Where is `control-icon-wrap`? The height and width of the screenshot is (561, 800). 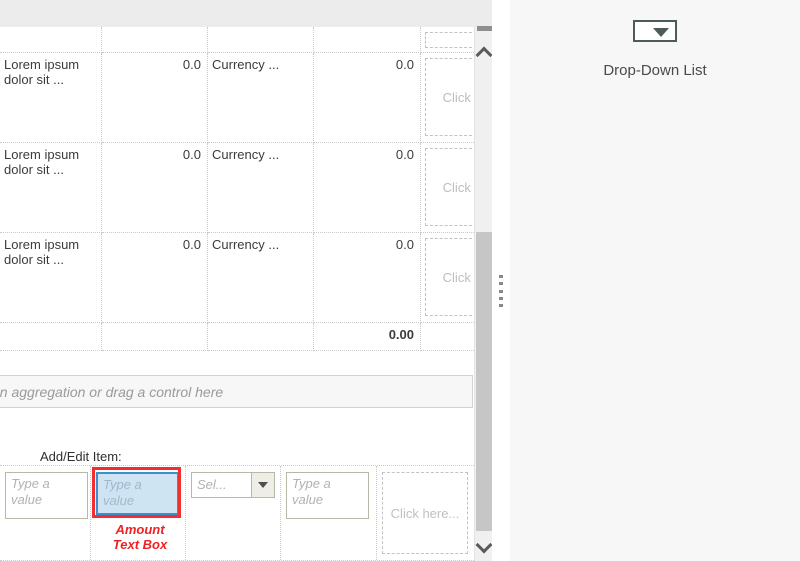 control-icon-wrap is located at coordinates (655, 32).